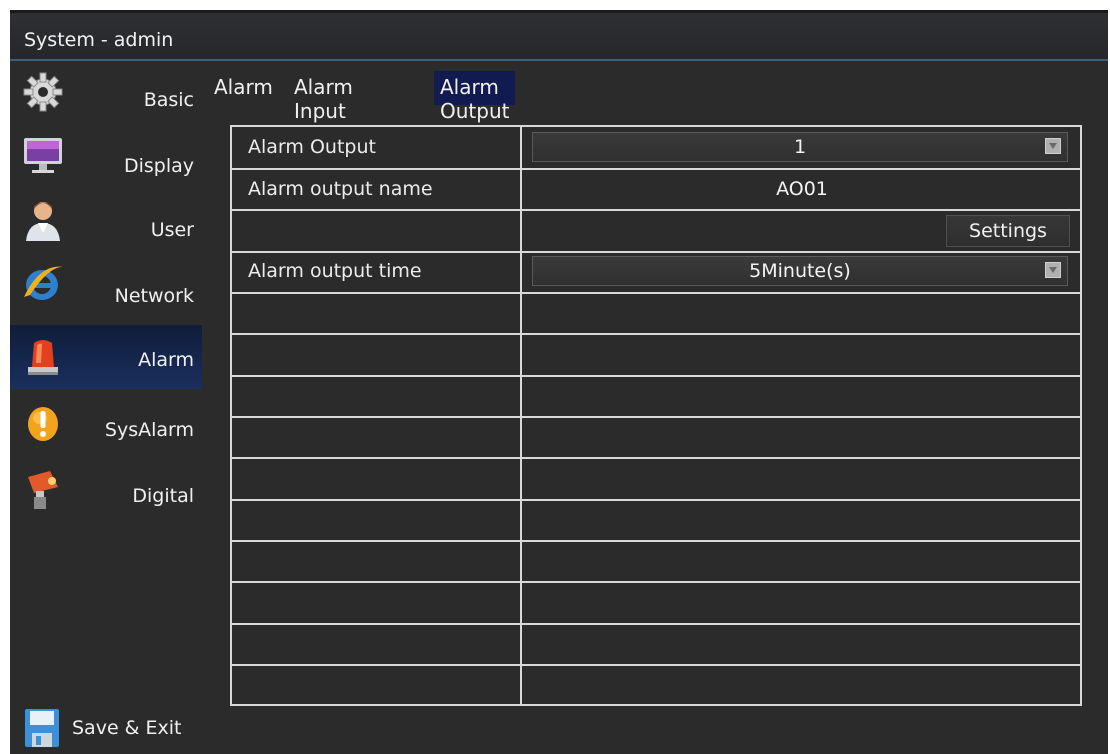  Describe the element at coordinates (43, 92) in the screenshot. I see `gear-icon` at that location.